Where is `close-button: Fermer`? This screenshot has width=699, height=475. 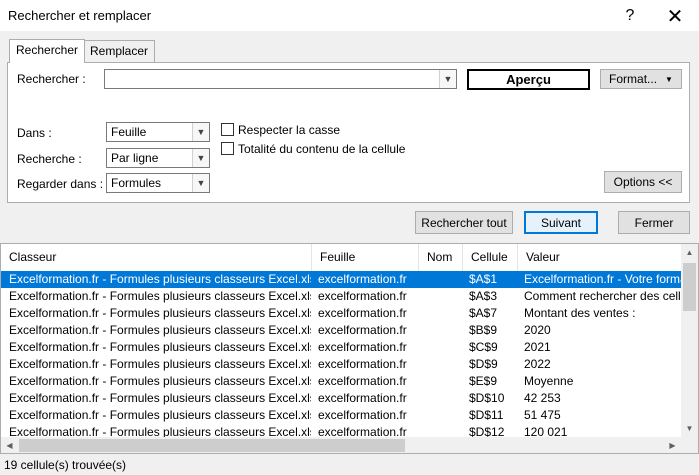 close-button: Fermer is located at coordinates (654, 222).